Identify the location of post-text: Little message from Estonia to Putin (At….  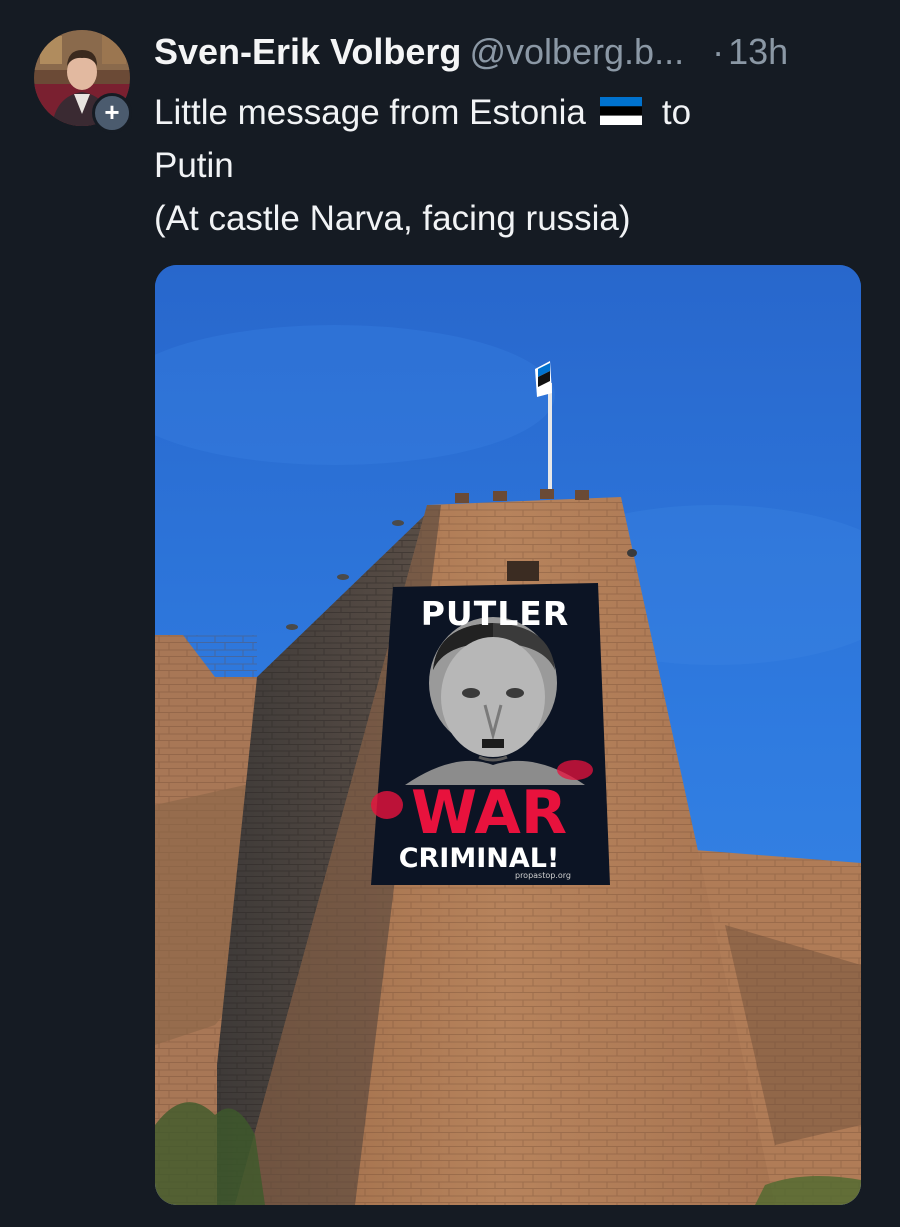
(504, 165).